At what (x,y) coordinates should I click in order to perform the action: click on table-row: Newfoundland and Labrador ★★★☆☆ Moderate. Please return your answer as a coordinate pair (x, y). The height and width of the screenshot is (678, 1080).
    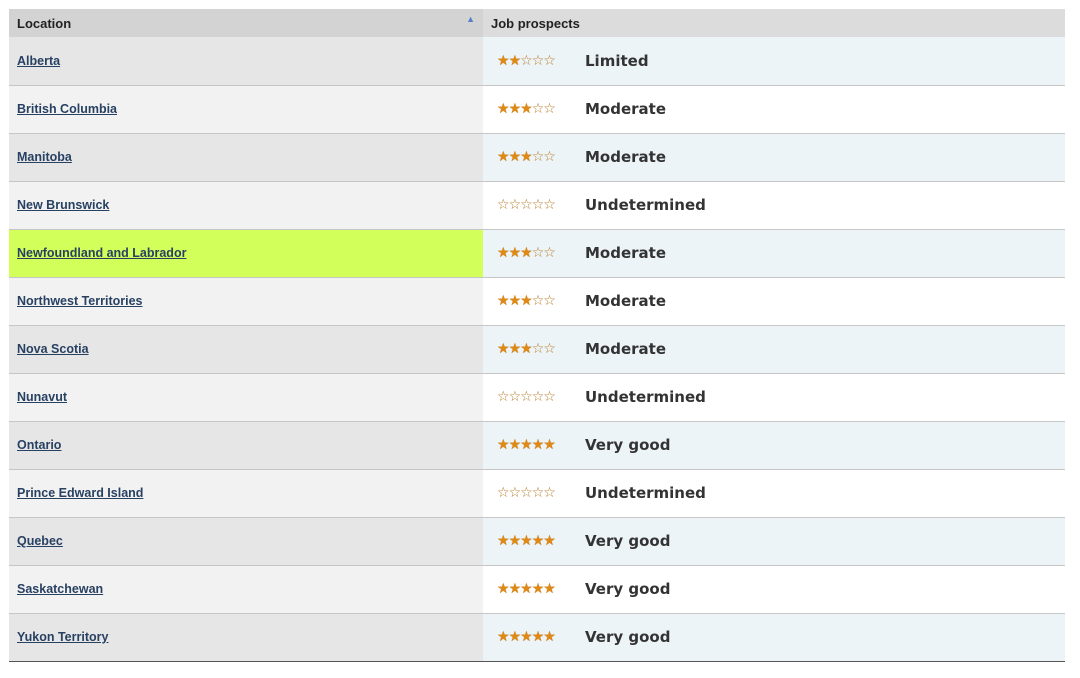
    Looking at the image, I should click on (537, 253).